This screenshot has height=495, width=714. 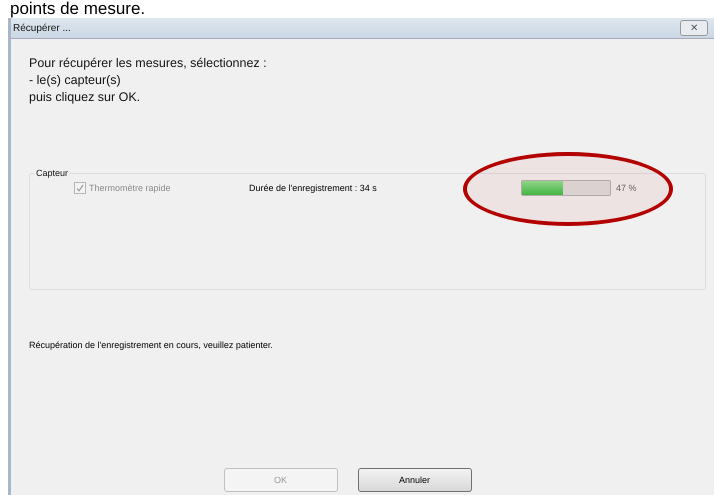 What do you see at coordinates (151, 345) in the screenshot?
I see `status-text: Récupération de l'enregistrement en cours, veuillez patienter.` at bounding box center [151, 345].